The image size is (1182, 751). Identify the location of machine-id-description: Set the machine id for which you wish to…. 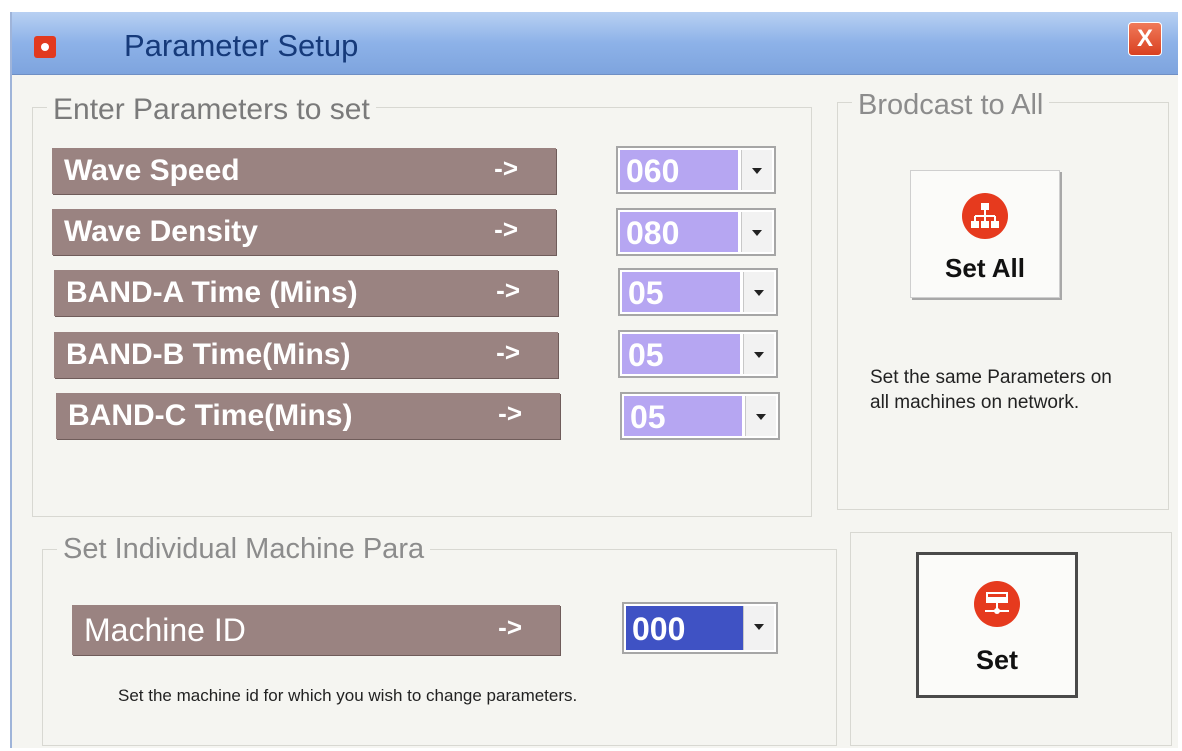
(348, 695).